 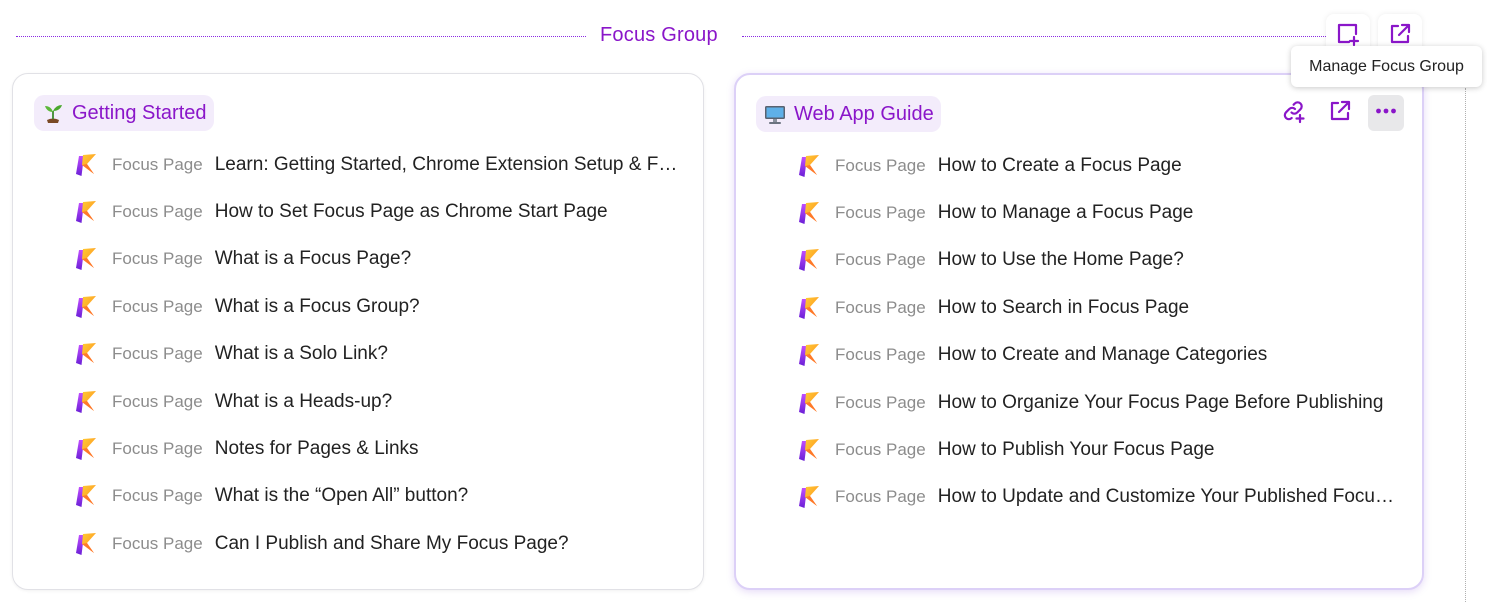 I want to click on list-item: Focus Page How to Use the Home Page?, so click(x=1099, y=260).